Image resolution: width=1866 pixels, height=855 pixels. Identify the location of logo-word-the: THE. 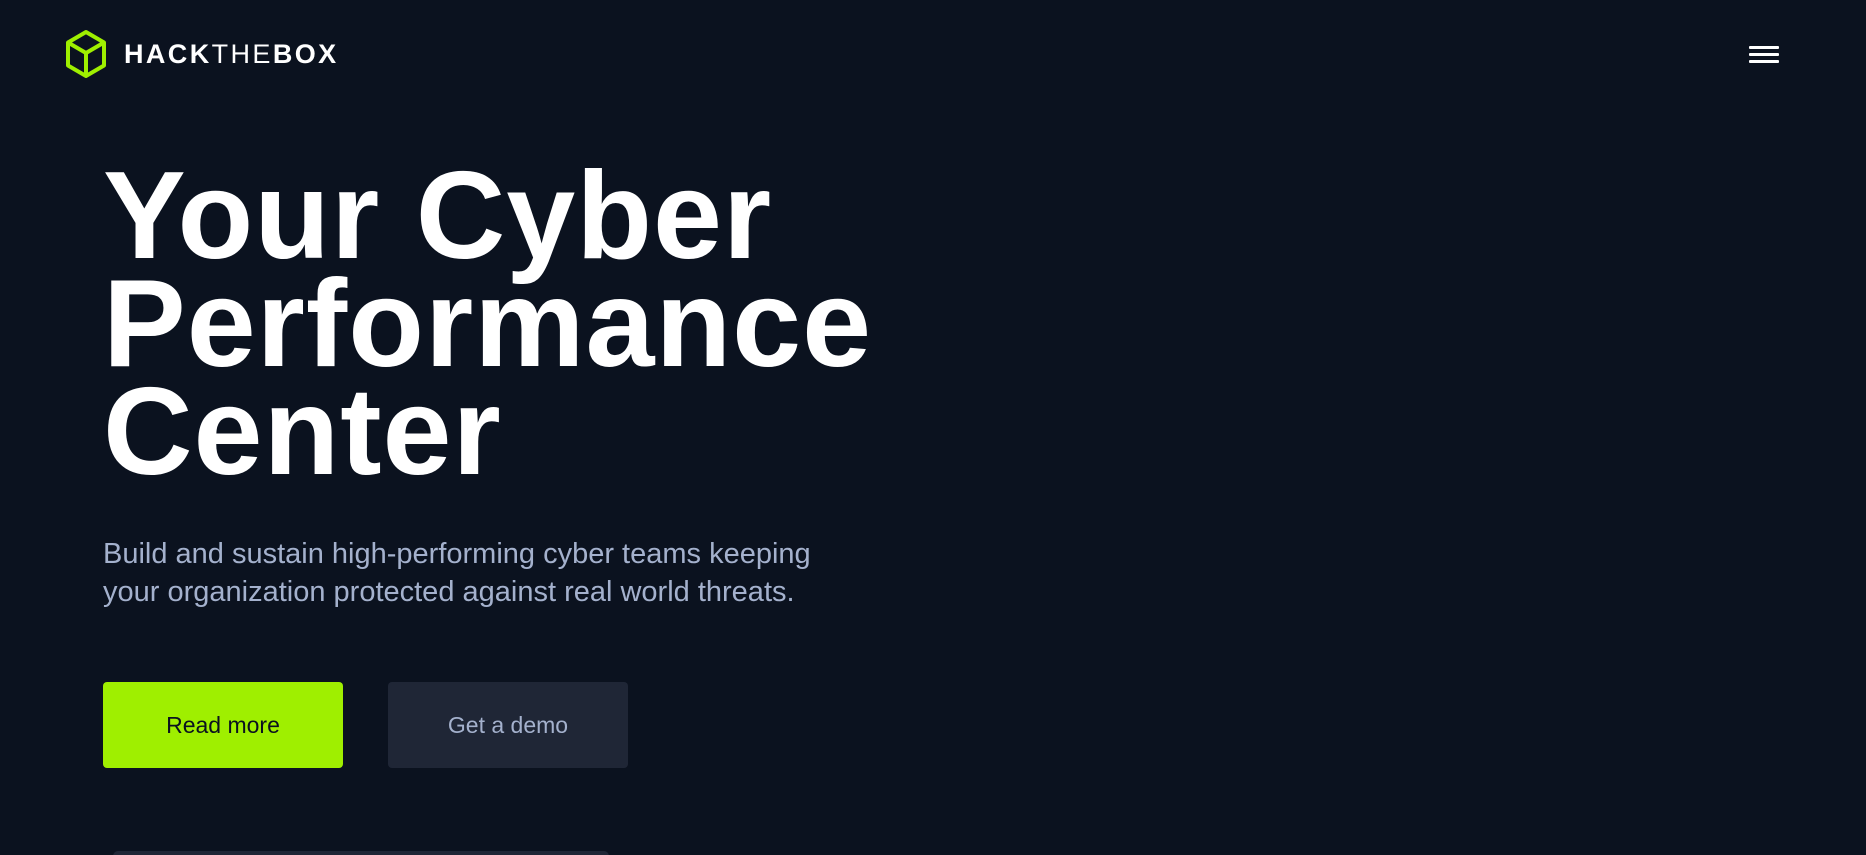
(242, 53).